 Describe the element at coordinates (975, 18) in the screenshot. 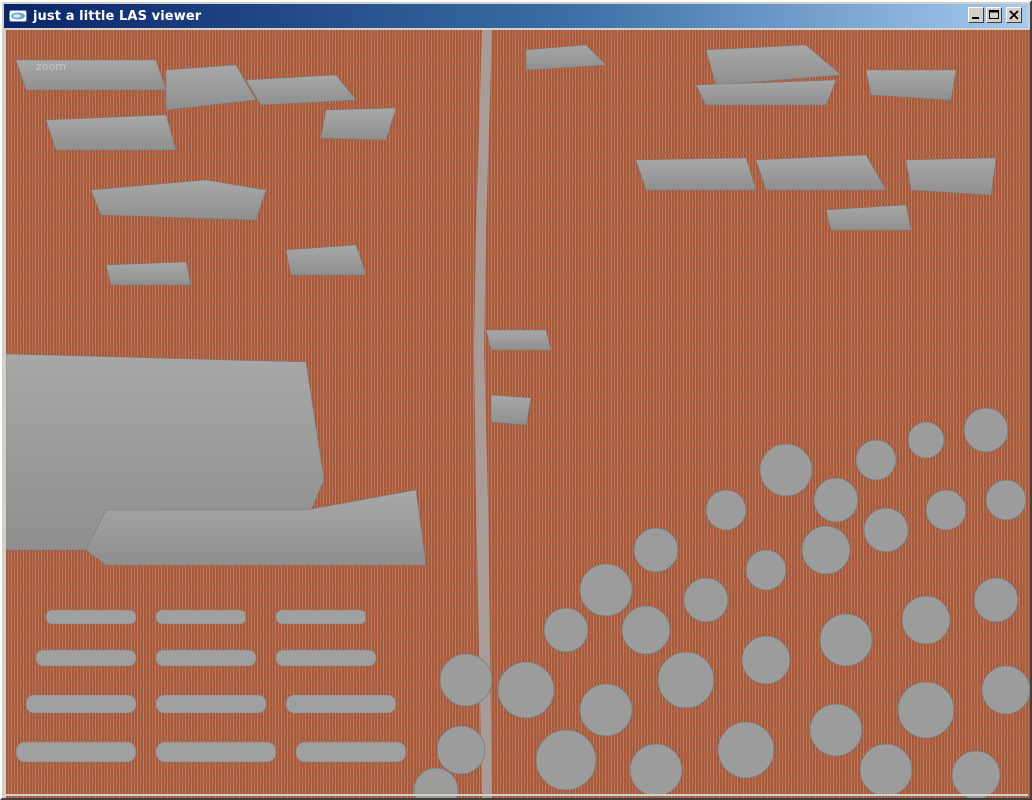

I see `minimize-icon` at that location.